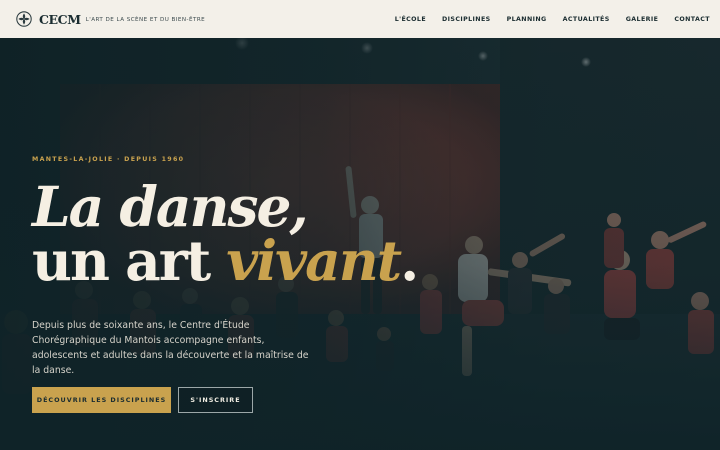 This screenshot has width=720, height=450. What do you see at coordinates (314, 260) in the screenshot?
I see `hero-title-accent: vivant` at bounding box center [314, 260].